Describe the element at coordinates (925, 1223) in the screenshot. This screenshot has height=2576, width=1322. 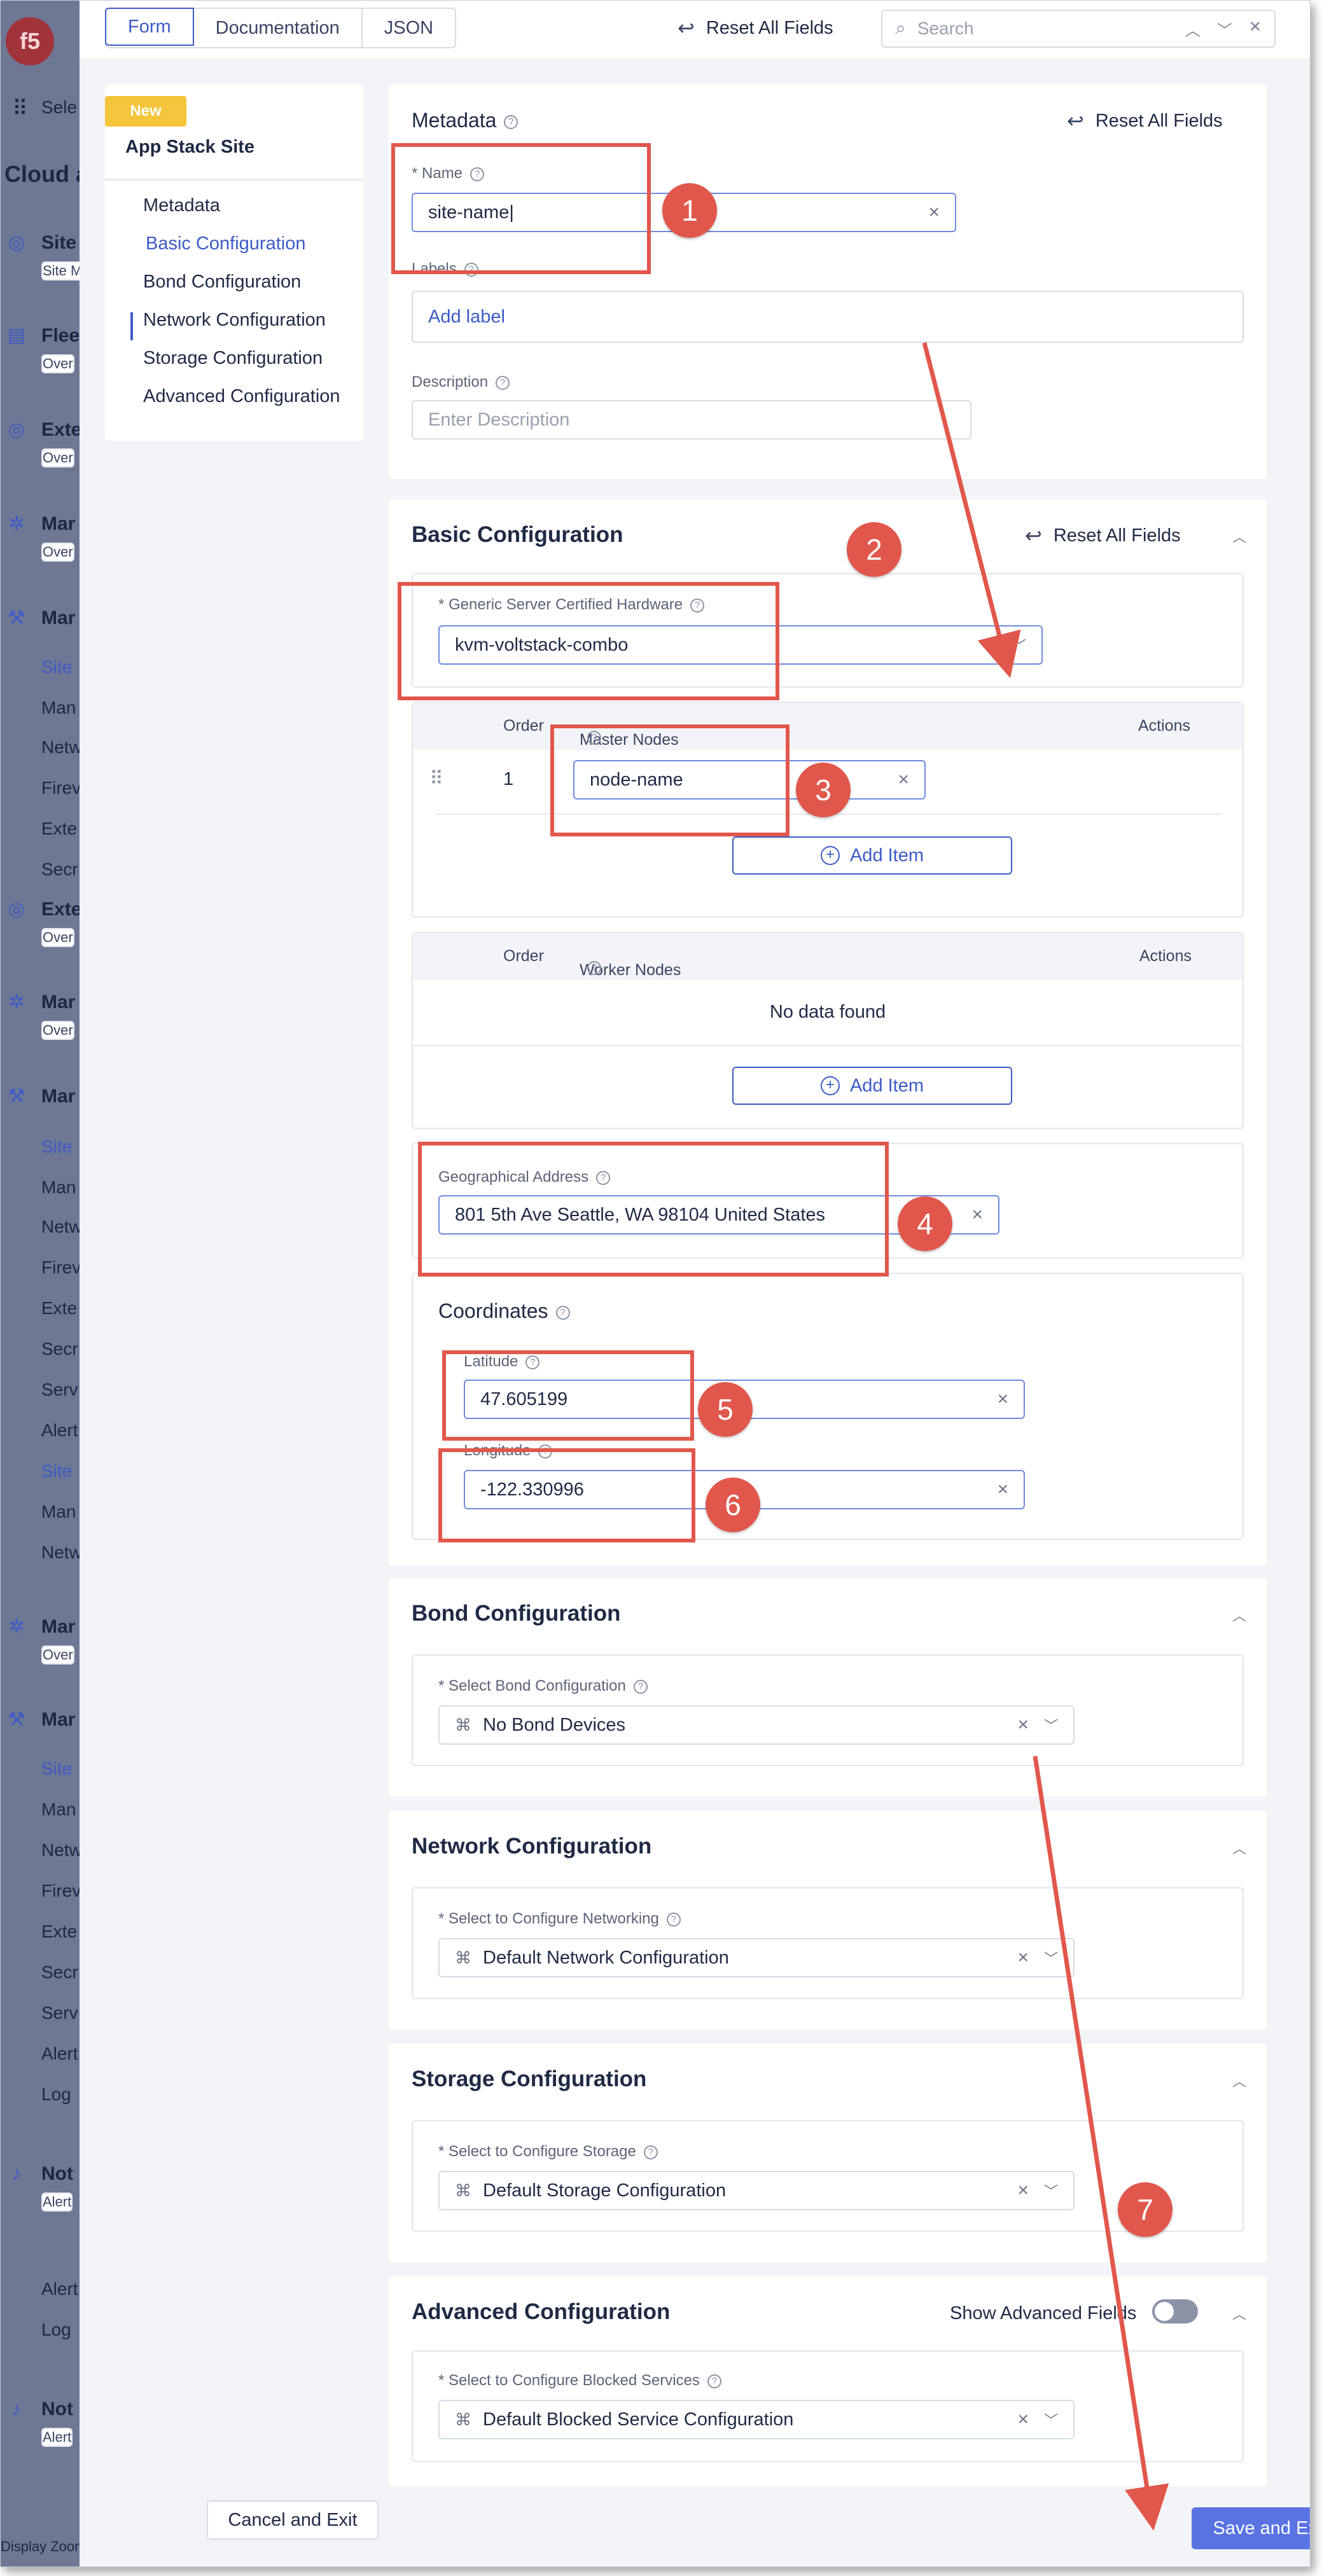
I see `annotation-step: 4` at that location.